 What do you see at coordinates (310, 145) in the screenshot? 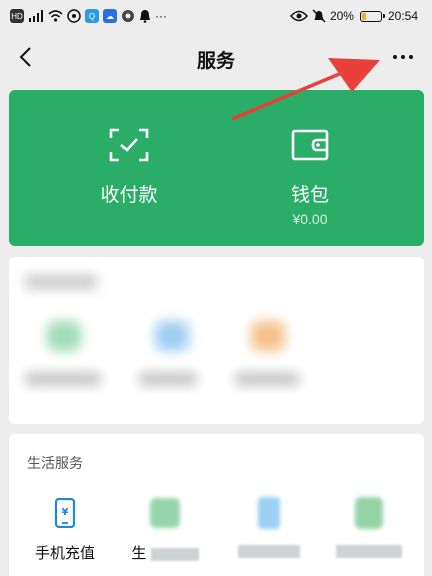
I see `wallet-icon` at bounding box center [310, 145].